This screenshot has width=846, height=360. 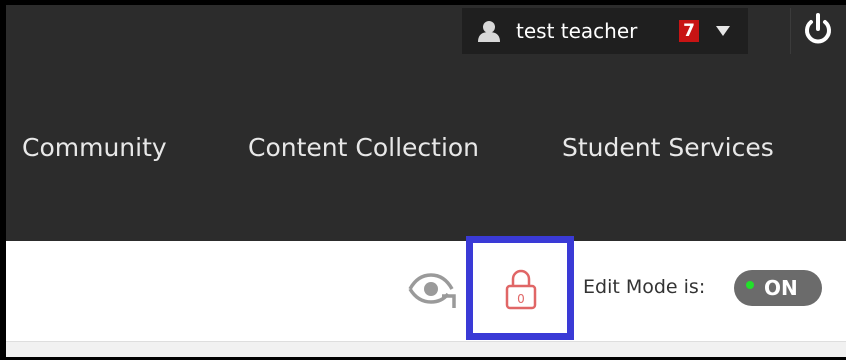 I want to click on edit-mode-toggle: ON, so click(x=778, y=288).